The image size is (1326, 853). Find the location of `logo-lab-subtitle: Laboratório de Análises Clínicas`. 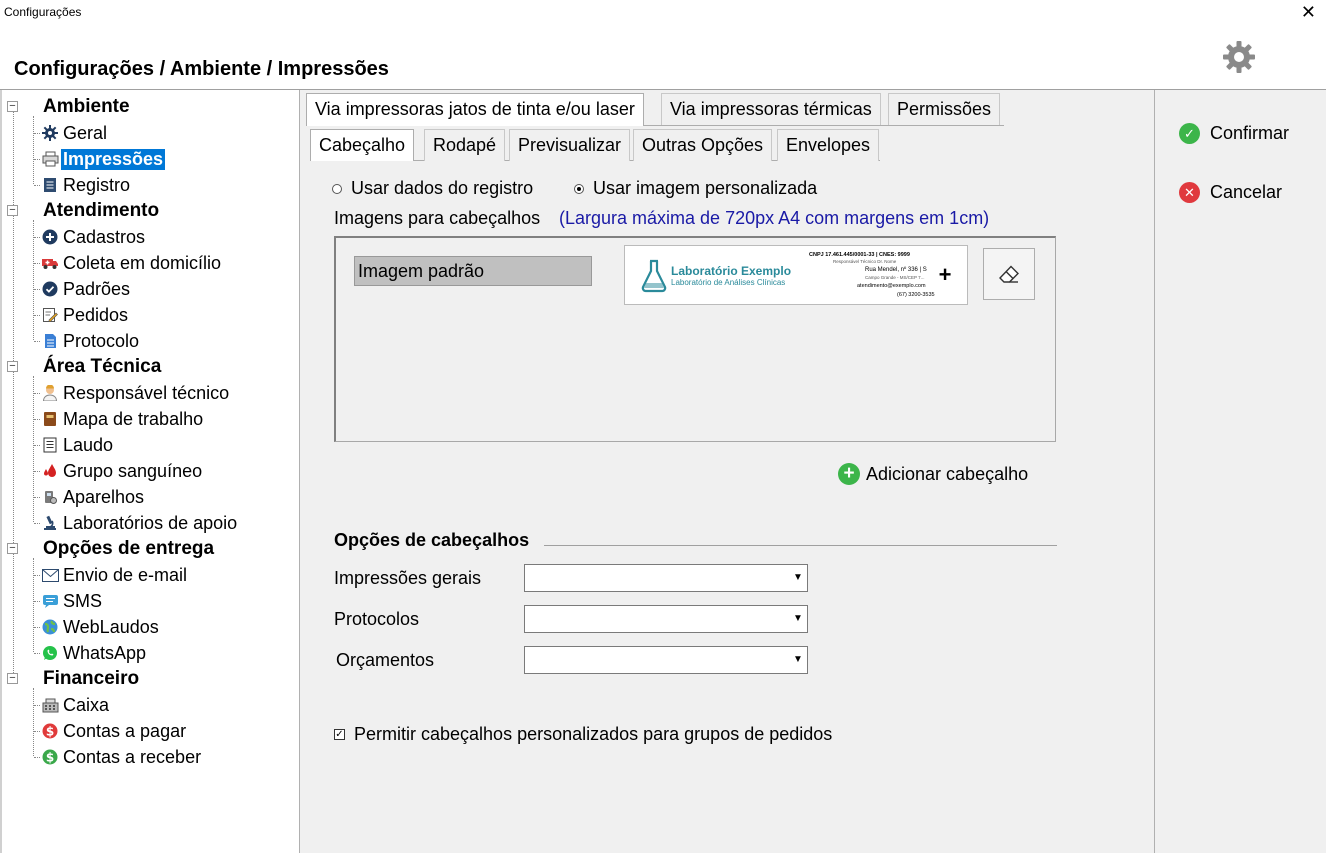

logo-lab-subtitle: Laboratório de Análises Clínicas is located at coordinates (728, 282).